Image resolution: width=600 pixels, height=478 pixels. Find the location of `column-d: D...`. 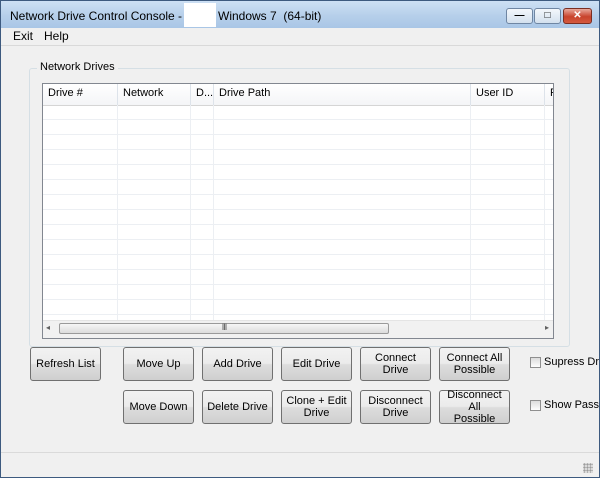

column-d: D... is located at coordinates (202, 94).